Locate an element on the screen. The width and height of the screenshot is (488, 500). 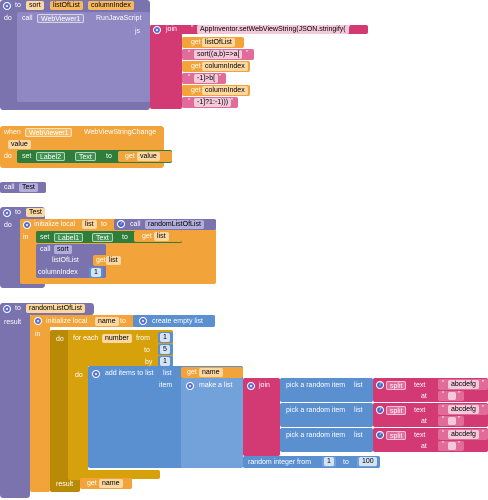
to-value: 5 is located at coordinates (165, 349).